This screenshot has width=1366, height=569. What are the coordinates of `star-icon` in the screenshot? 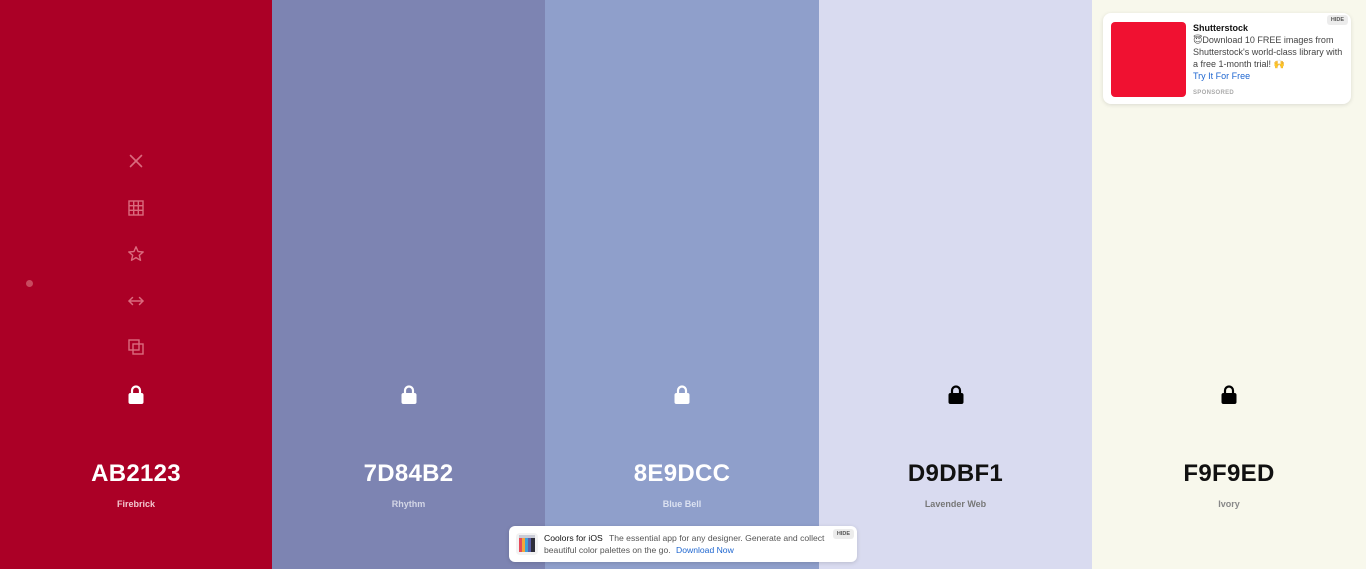 It's located at (136, 254).